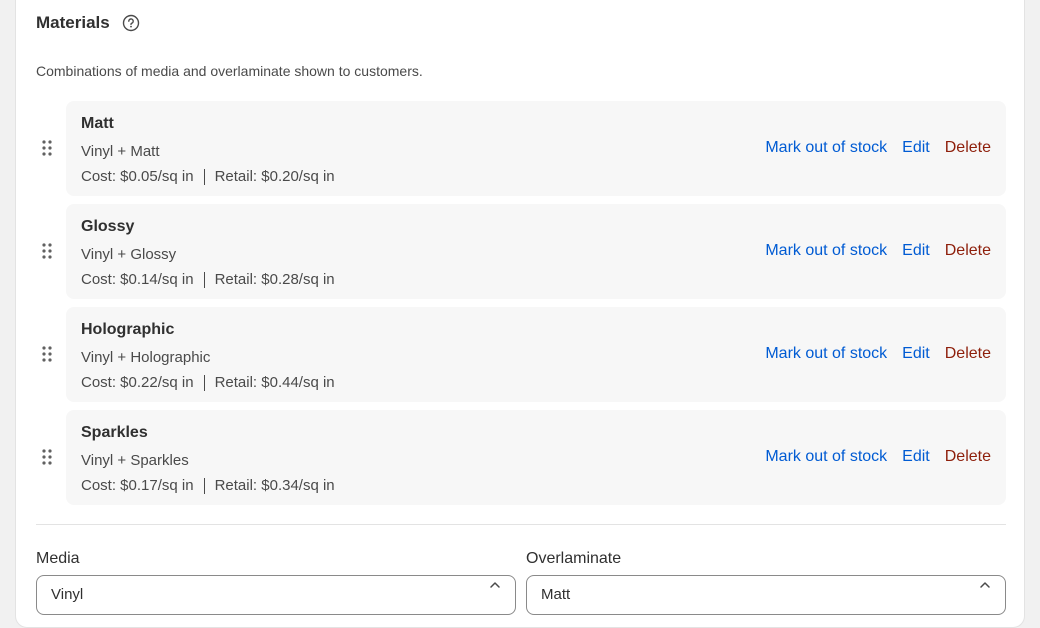  What do you see at coordinates (274, 485) in the screenshot?
I see `material-retail: Retail: $0.34/sq in` at bounding box center [274, 485].